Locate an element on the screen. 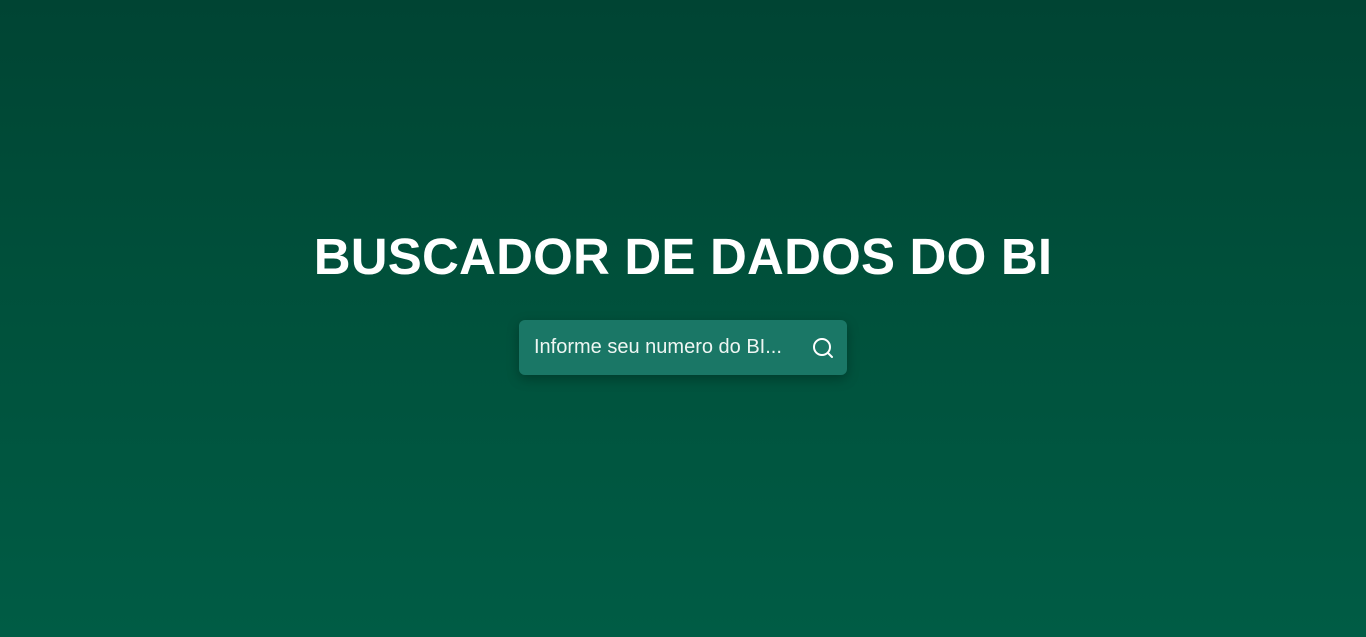  search-form is located at coordinates (683, 347).